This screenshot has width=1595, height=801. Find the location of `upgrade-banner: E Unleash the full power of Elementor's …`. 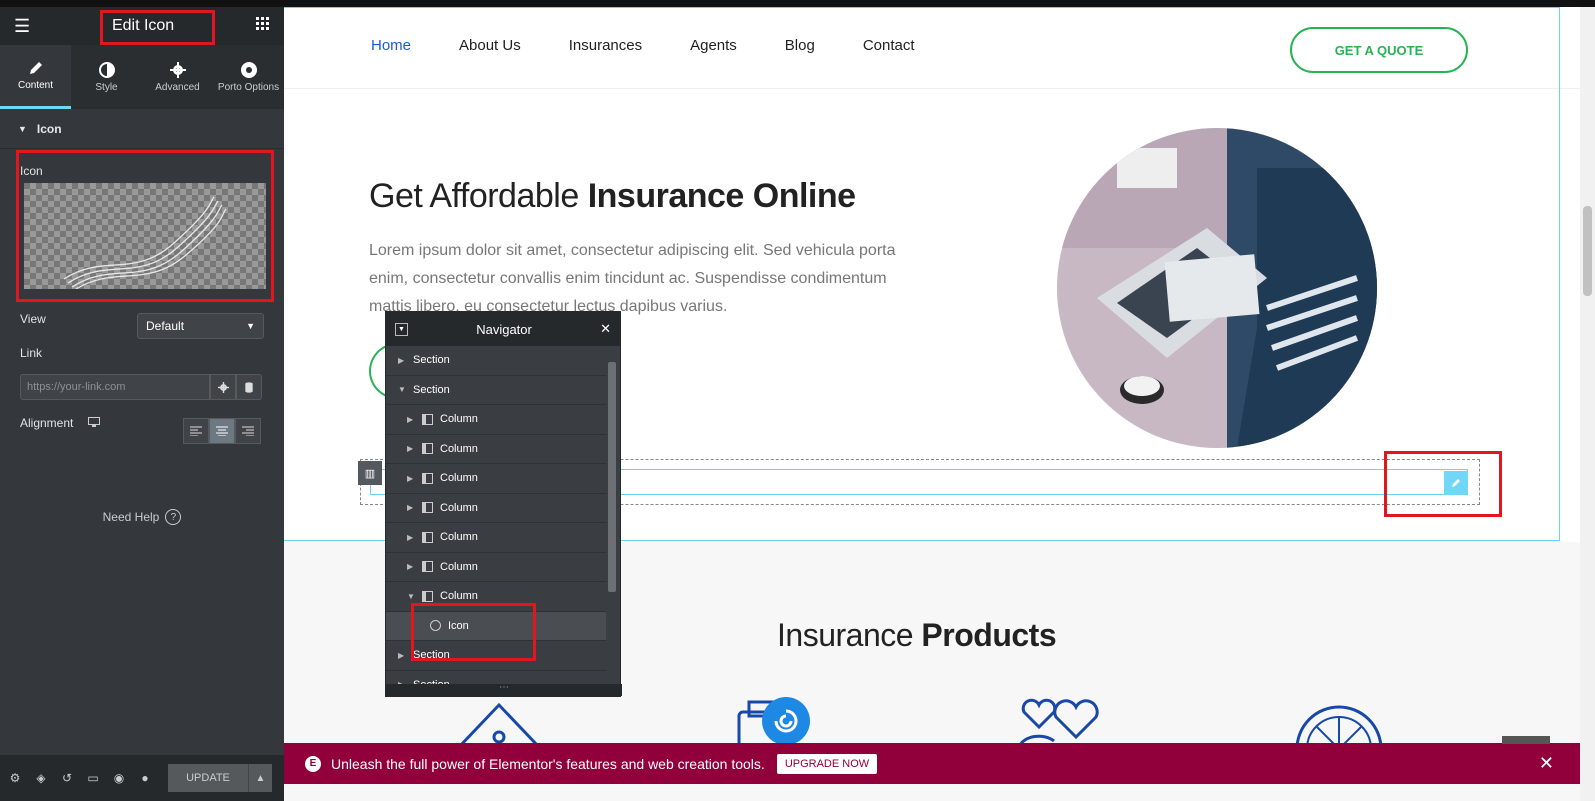

upgrade-banner: E Unleash the full power of Elementor's … is located at coordinates (932, 763).